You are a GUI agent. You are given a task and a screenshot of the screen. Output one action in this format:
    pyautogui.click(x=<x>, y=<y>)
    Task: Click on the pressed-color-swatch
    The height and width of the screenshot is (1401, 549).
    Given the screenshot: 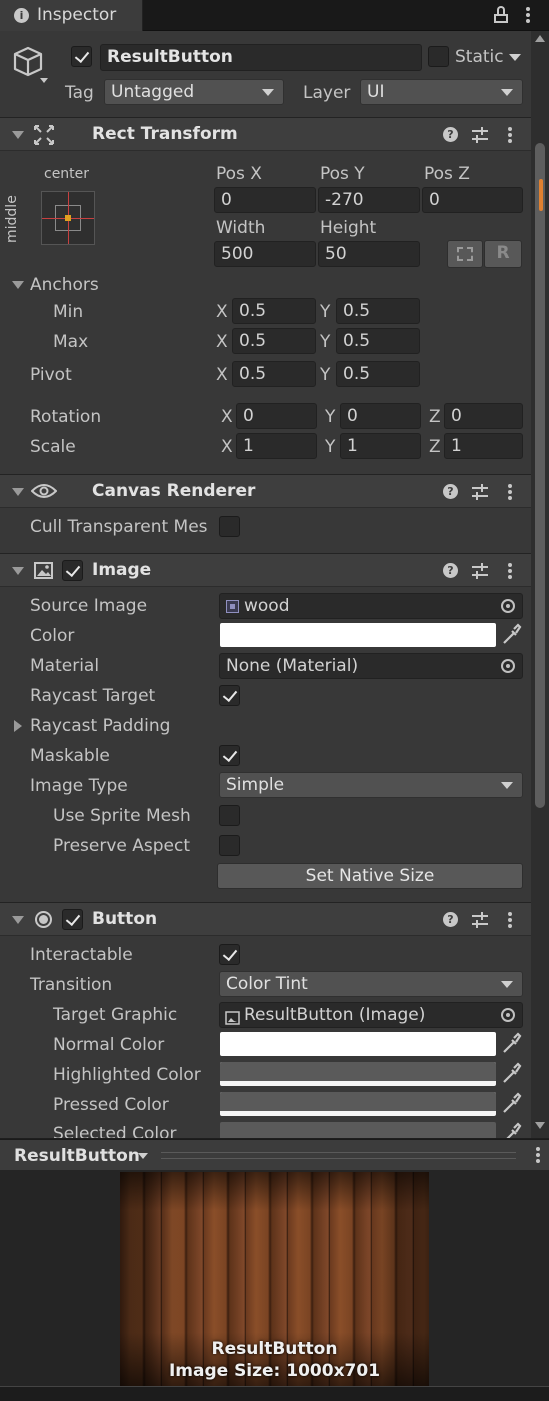 What is the action you would take?
    pyautogui.click(x=358, y=1104)
    